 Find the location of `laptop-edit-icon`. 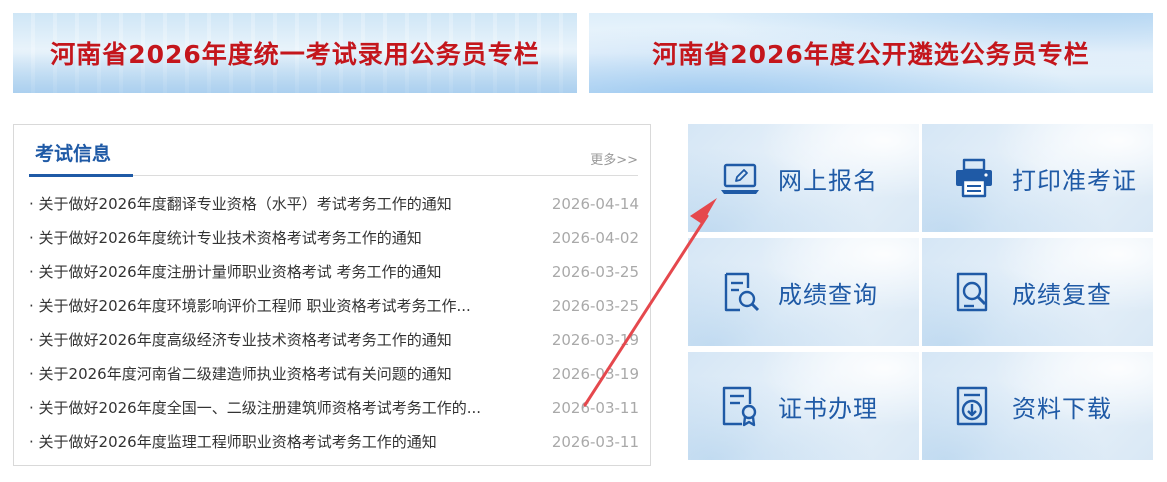

laptop-edit-icon is located at coordinates (740, 178).